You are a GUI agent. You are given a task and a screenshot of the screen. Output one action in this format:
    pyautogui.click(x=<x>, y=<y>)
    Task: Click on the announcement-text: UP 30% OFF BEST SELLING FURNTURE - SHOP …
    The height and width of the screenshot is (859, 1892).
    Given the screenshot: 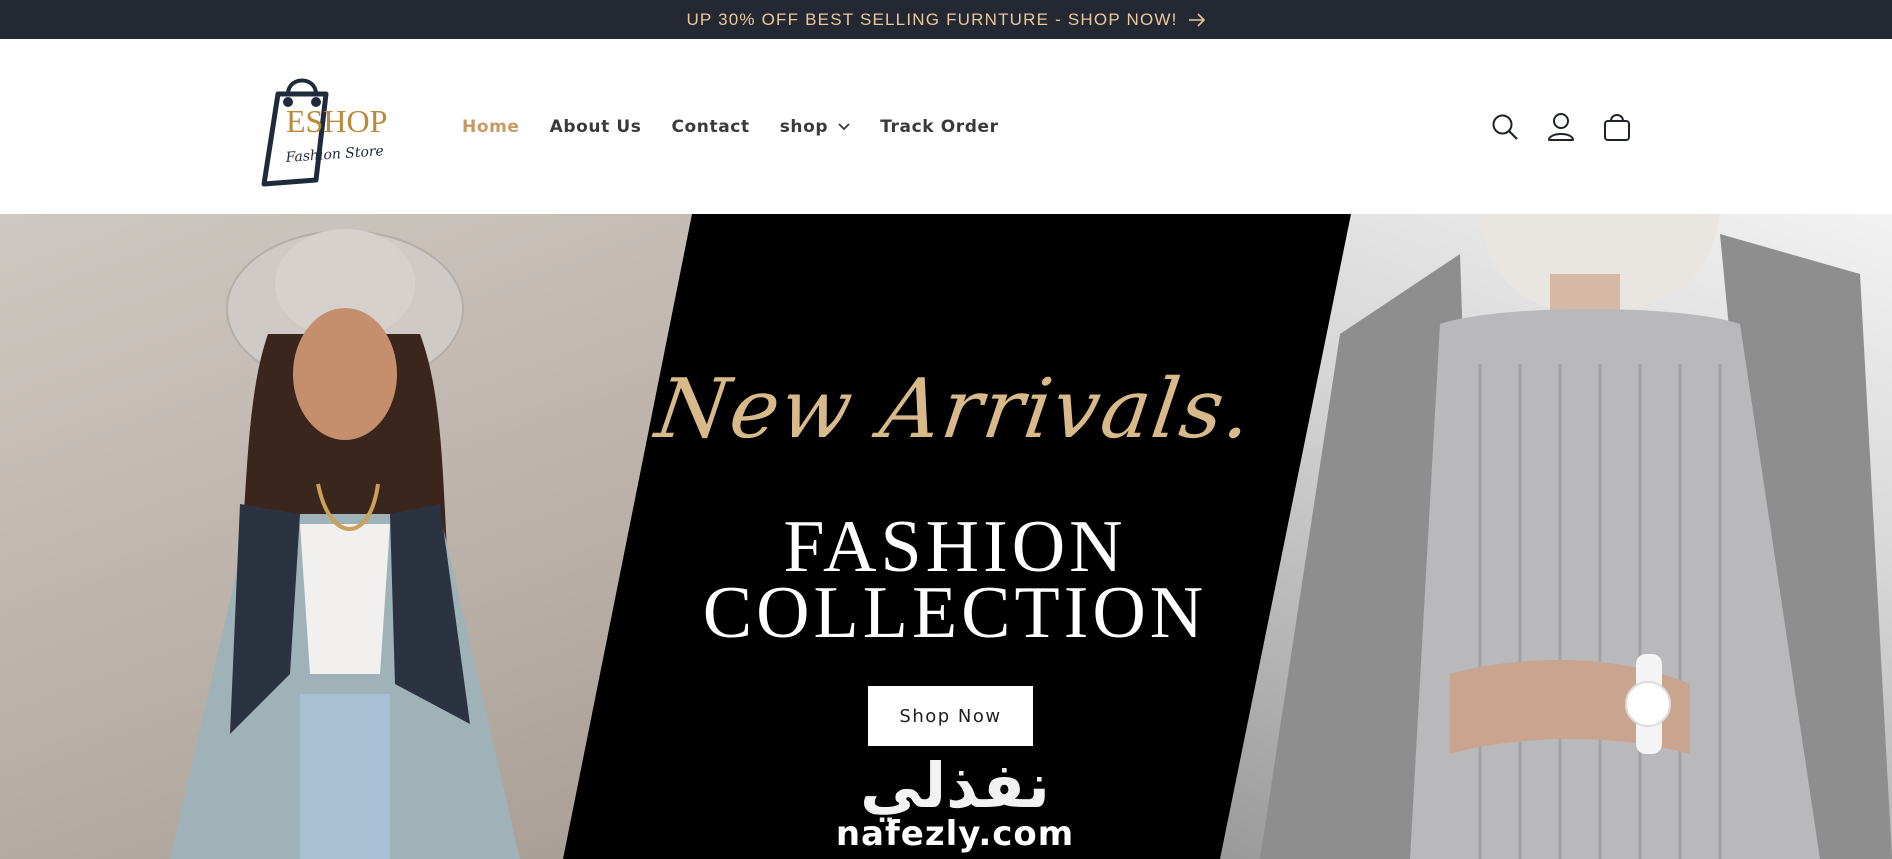 What is the action you would take?
    pyautogui.click(x=932, y=19)
    